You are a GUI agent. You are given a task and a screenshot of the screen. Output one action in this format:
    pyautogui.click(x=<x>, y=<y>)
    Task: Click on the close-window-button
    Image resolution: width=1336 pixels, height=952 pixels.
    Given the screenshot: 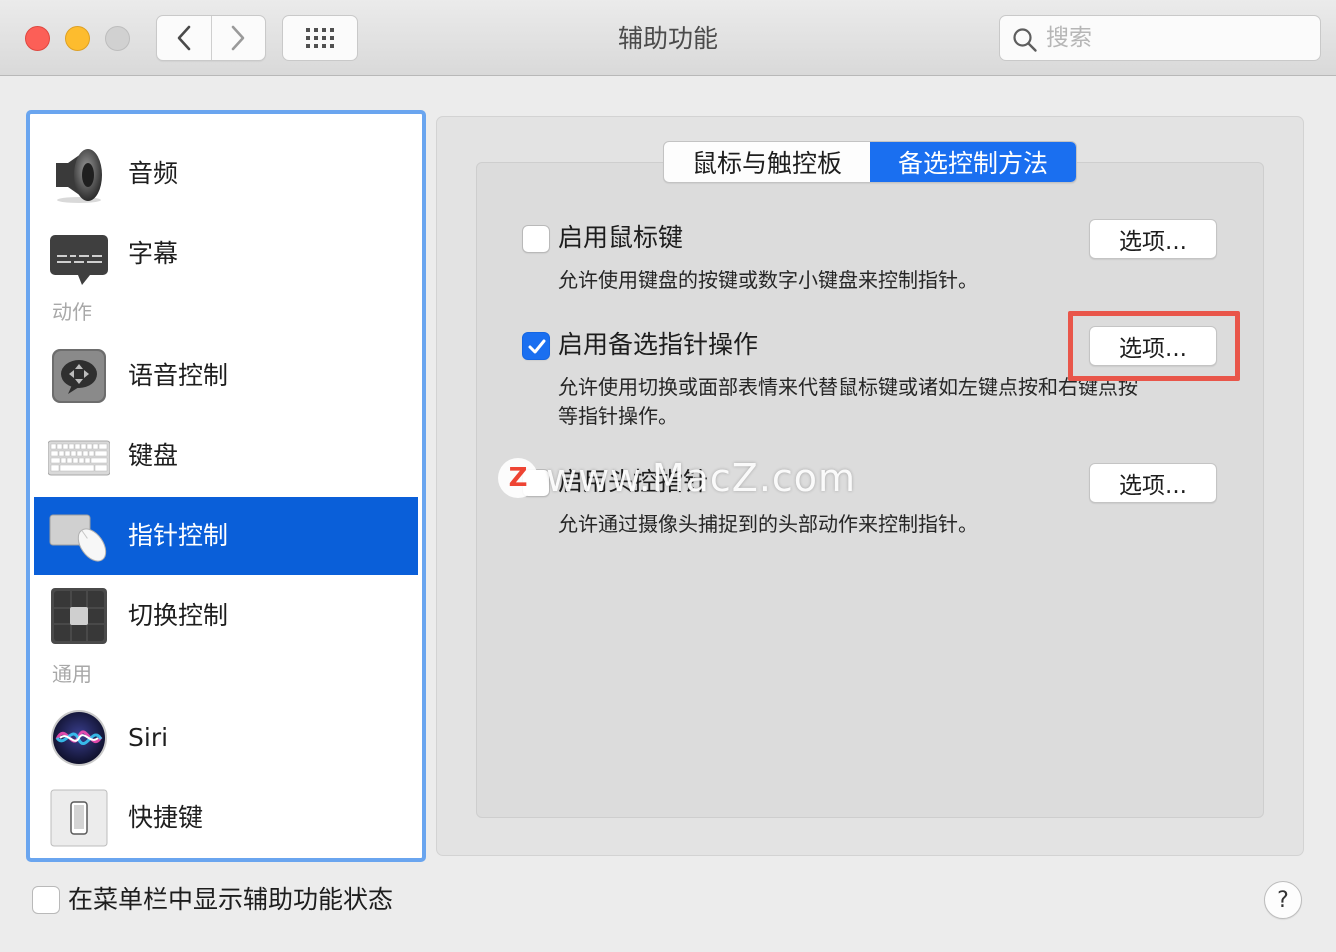 What is the action you would take?
    pyautogui.click(x=37, y=38)
    